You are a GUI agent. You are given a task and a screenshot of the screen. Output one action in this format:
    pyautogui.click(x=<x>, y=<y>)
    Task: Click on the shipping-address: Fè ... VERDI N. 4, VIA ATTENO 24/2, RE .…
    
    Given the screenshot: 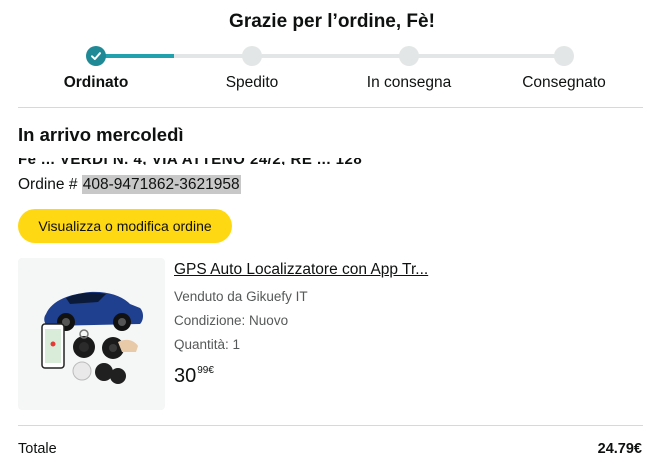 What is the action you would take?
    pyautogui.click(x=298, y=158)
    